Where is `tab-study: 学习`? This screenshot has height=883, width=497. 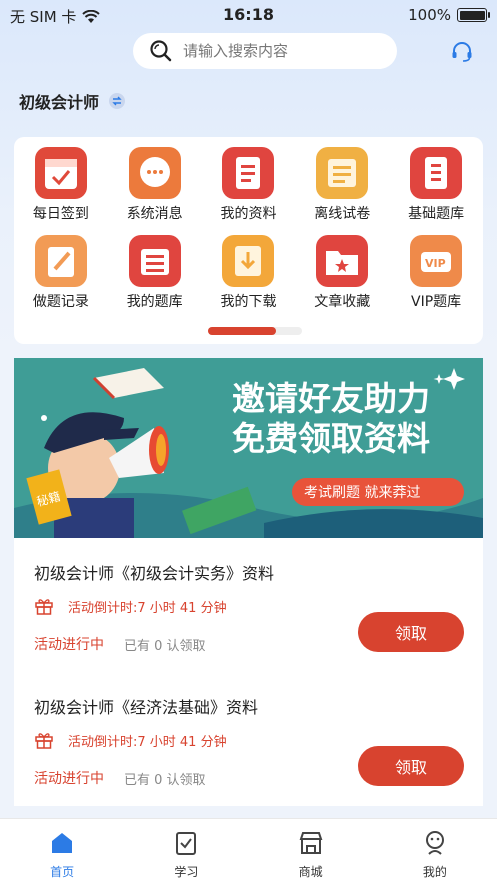
tab-study: 学习 is located at coordinates (186, 851).